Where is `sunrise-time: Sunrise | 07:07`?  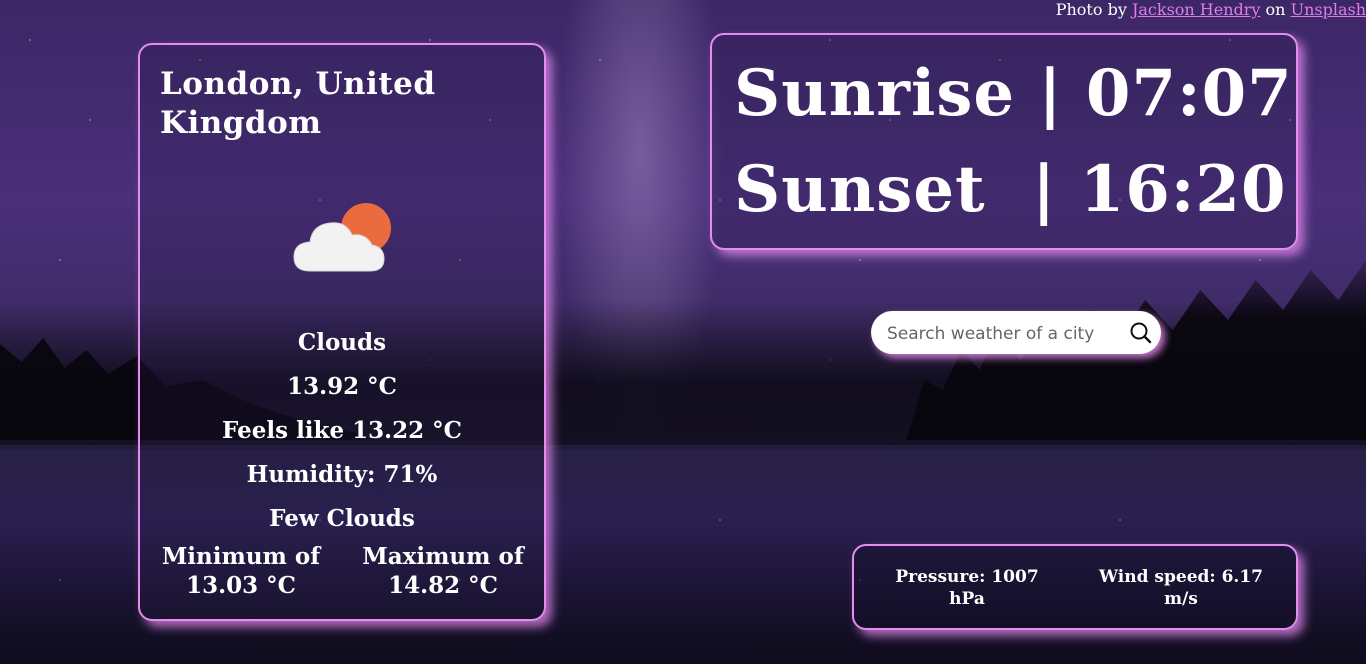 sunrise-time: Sunrise | 07:07 is located at coordinates (1013, 93).